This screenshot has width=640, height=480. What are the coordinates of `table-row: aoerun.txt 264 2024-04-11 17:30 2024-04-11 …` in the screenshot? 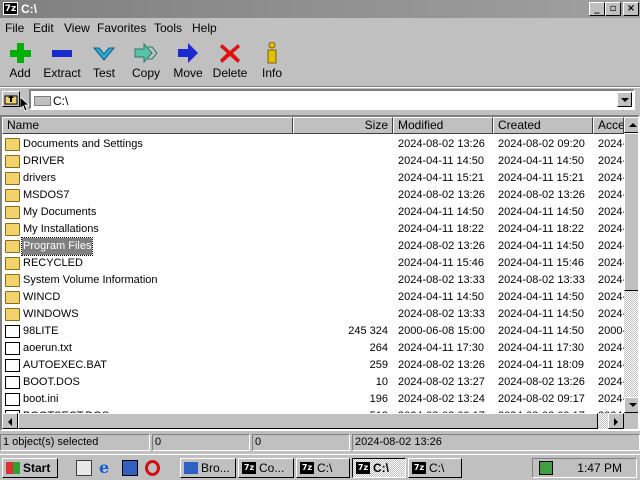 It's located at (313, 348).